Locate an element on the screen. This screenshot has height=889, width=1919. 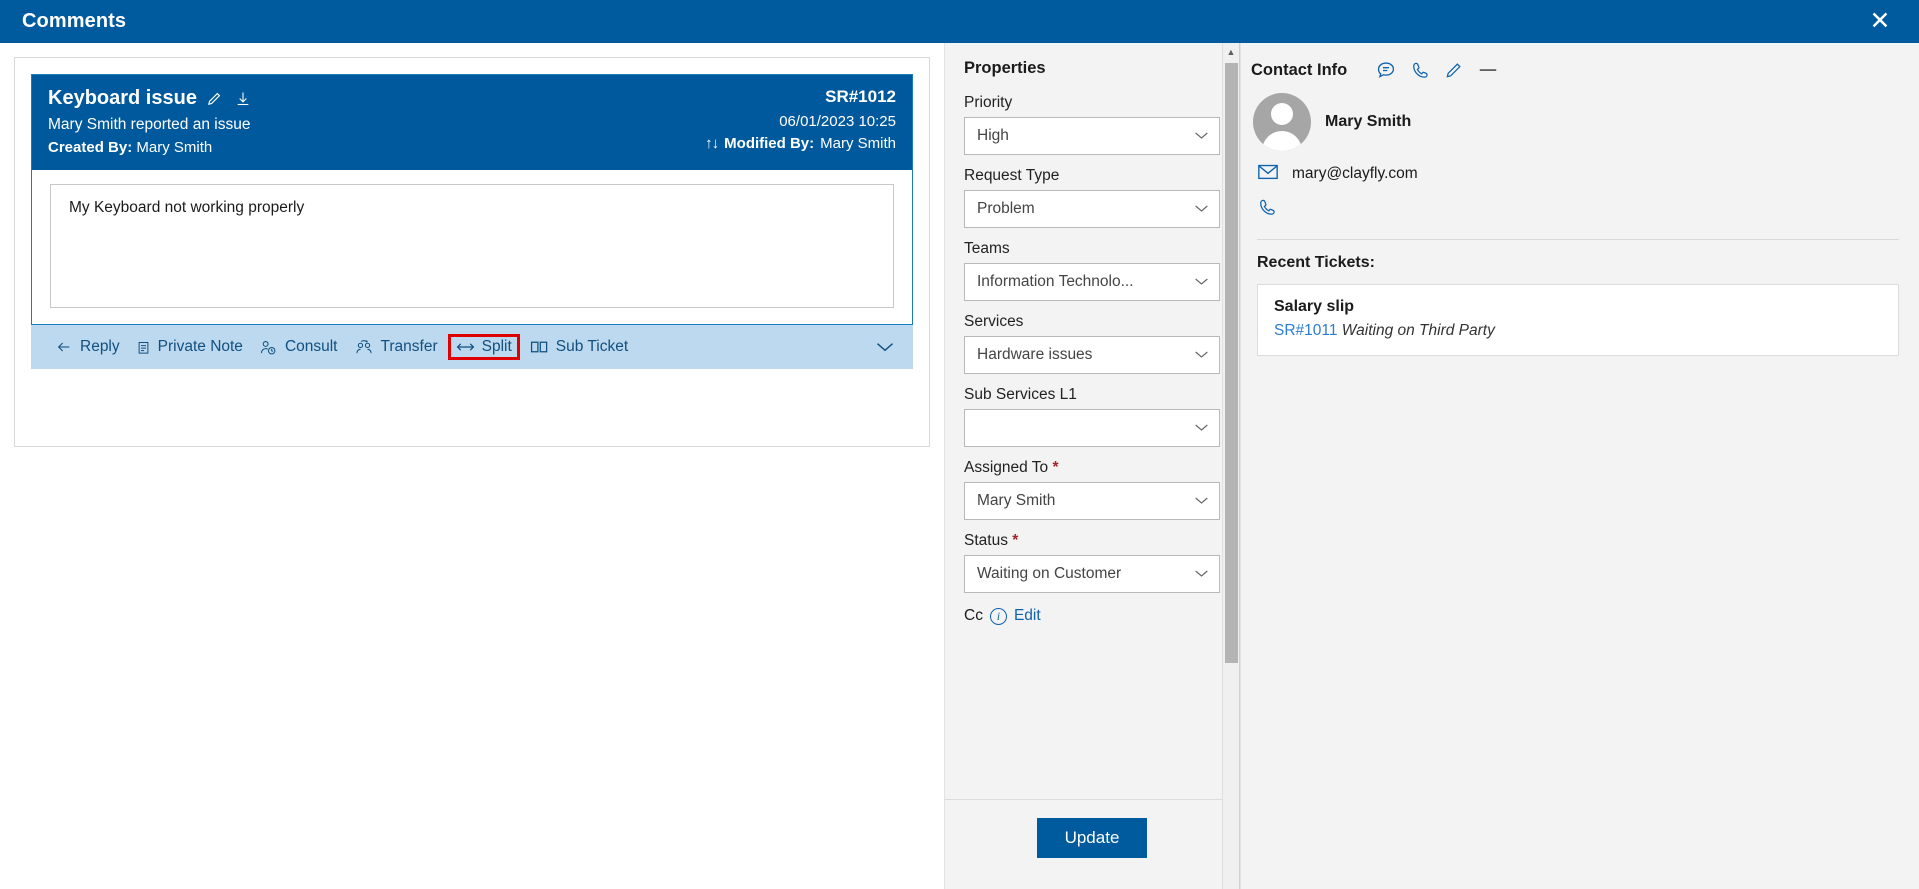
contact-phone-row is located at coordinates (1576, 210).